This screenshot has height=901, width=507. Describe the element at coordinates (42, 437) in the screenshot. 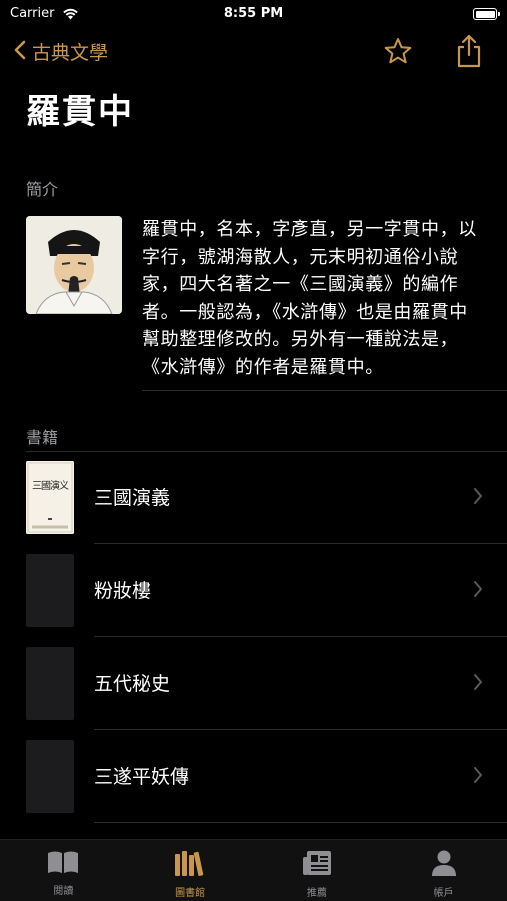

I see `books-section-header: 書籍` at that location.